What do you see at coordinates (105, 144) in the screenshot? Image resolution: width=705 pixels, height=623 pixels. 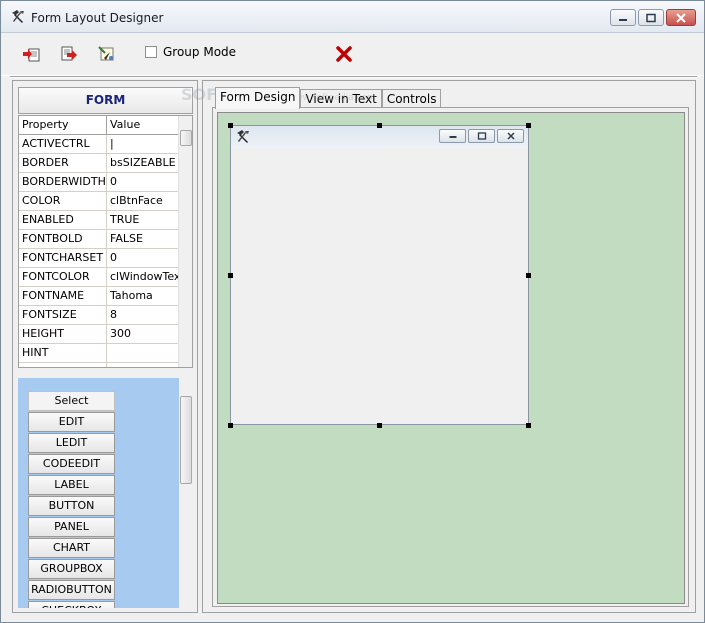 I see `property-row: ACTIVECTRL |` at bounding box center [105, 144].